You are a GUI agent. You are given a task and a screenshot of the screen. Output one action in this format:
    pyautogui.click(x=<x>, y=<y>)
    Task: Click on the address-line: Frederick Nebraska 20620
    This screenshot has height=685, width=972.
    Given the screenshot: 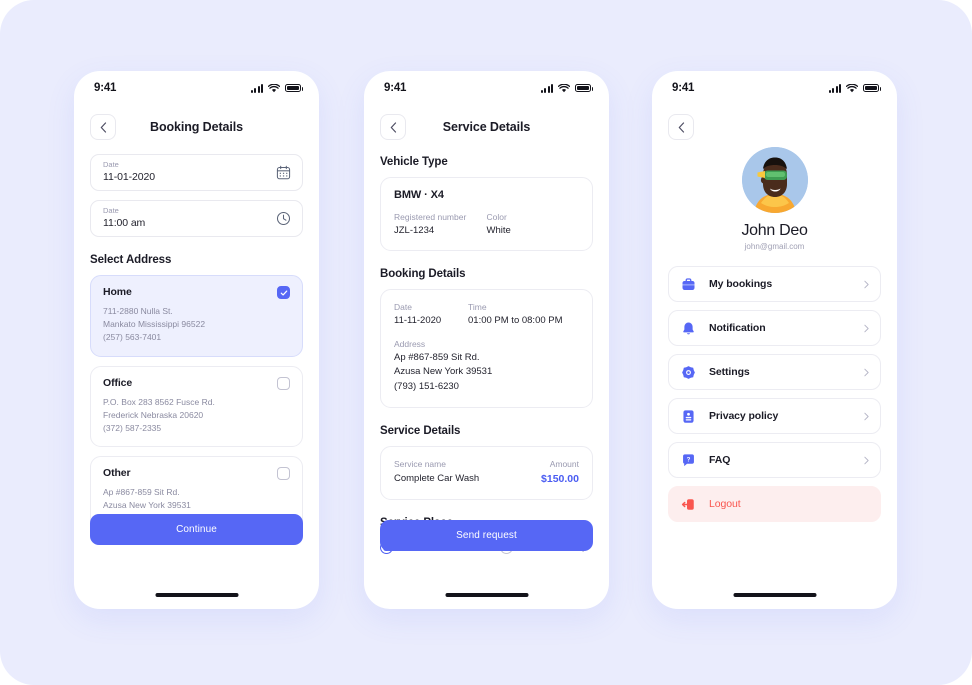 What is the action you would take?
    pyautogui.click(x=153, y=414)
    